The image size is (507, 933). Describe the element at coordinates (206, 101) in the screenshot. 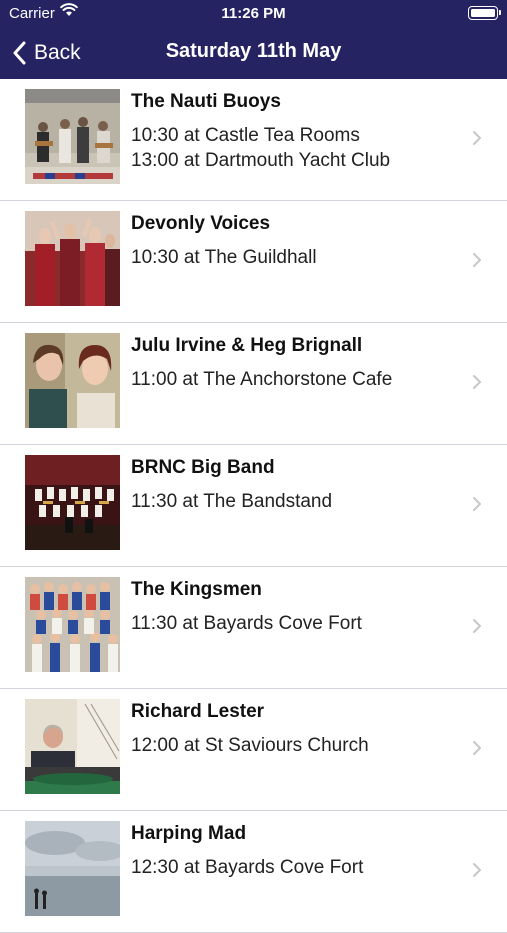

I see `event-title: The Nauti Buoys` at that location.